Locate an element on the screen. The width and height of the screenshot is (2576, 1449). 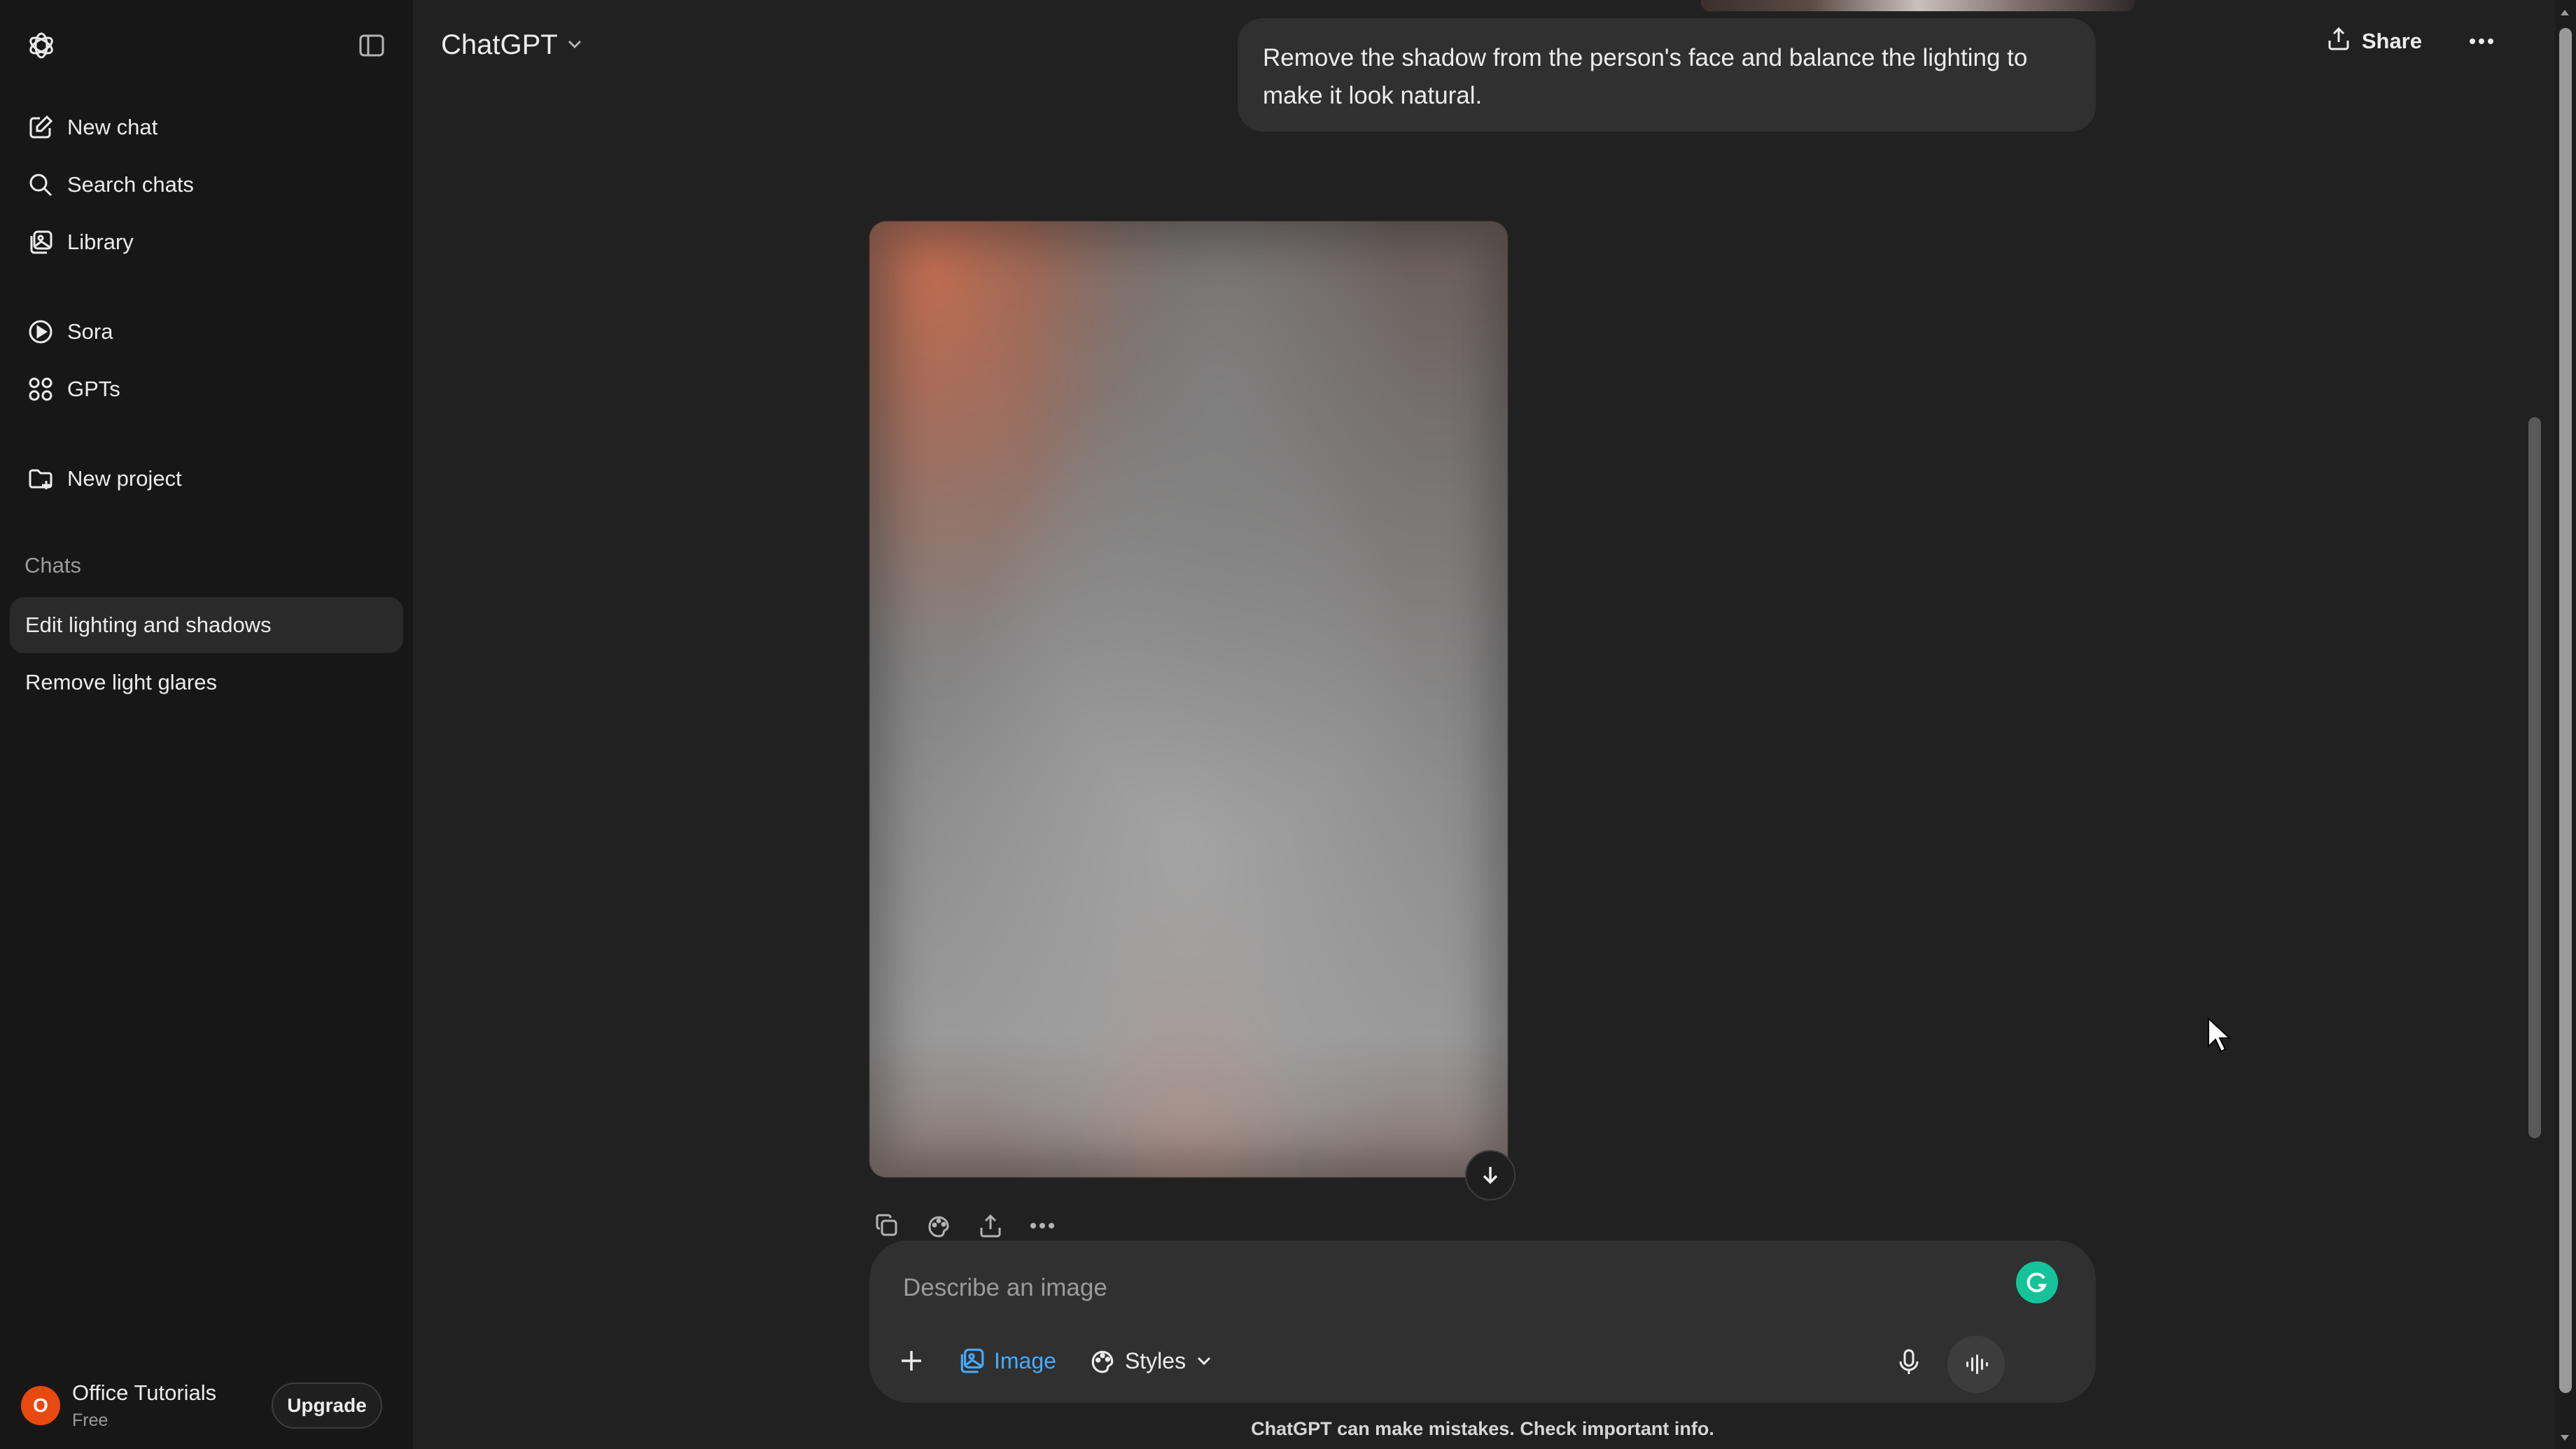
styles-label: Styles is located at coordinates (1155, 1360).